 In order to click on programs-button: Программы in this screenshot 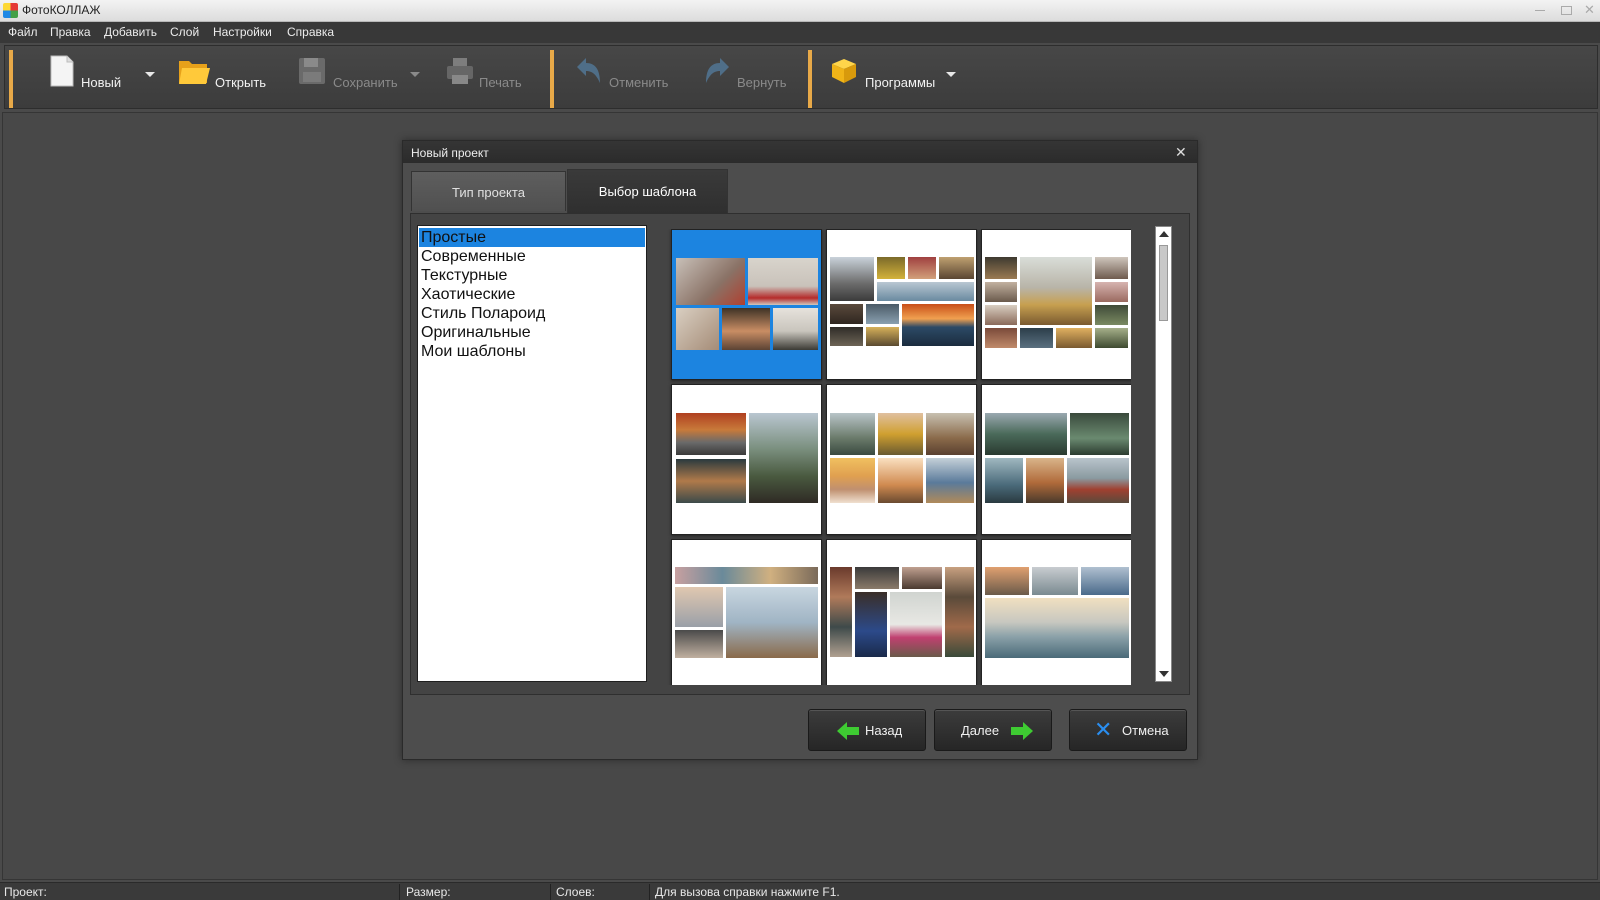, I will do `click(887, 77)`.